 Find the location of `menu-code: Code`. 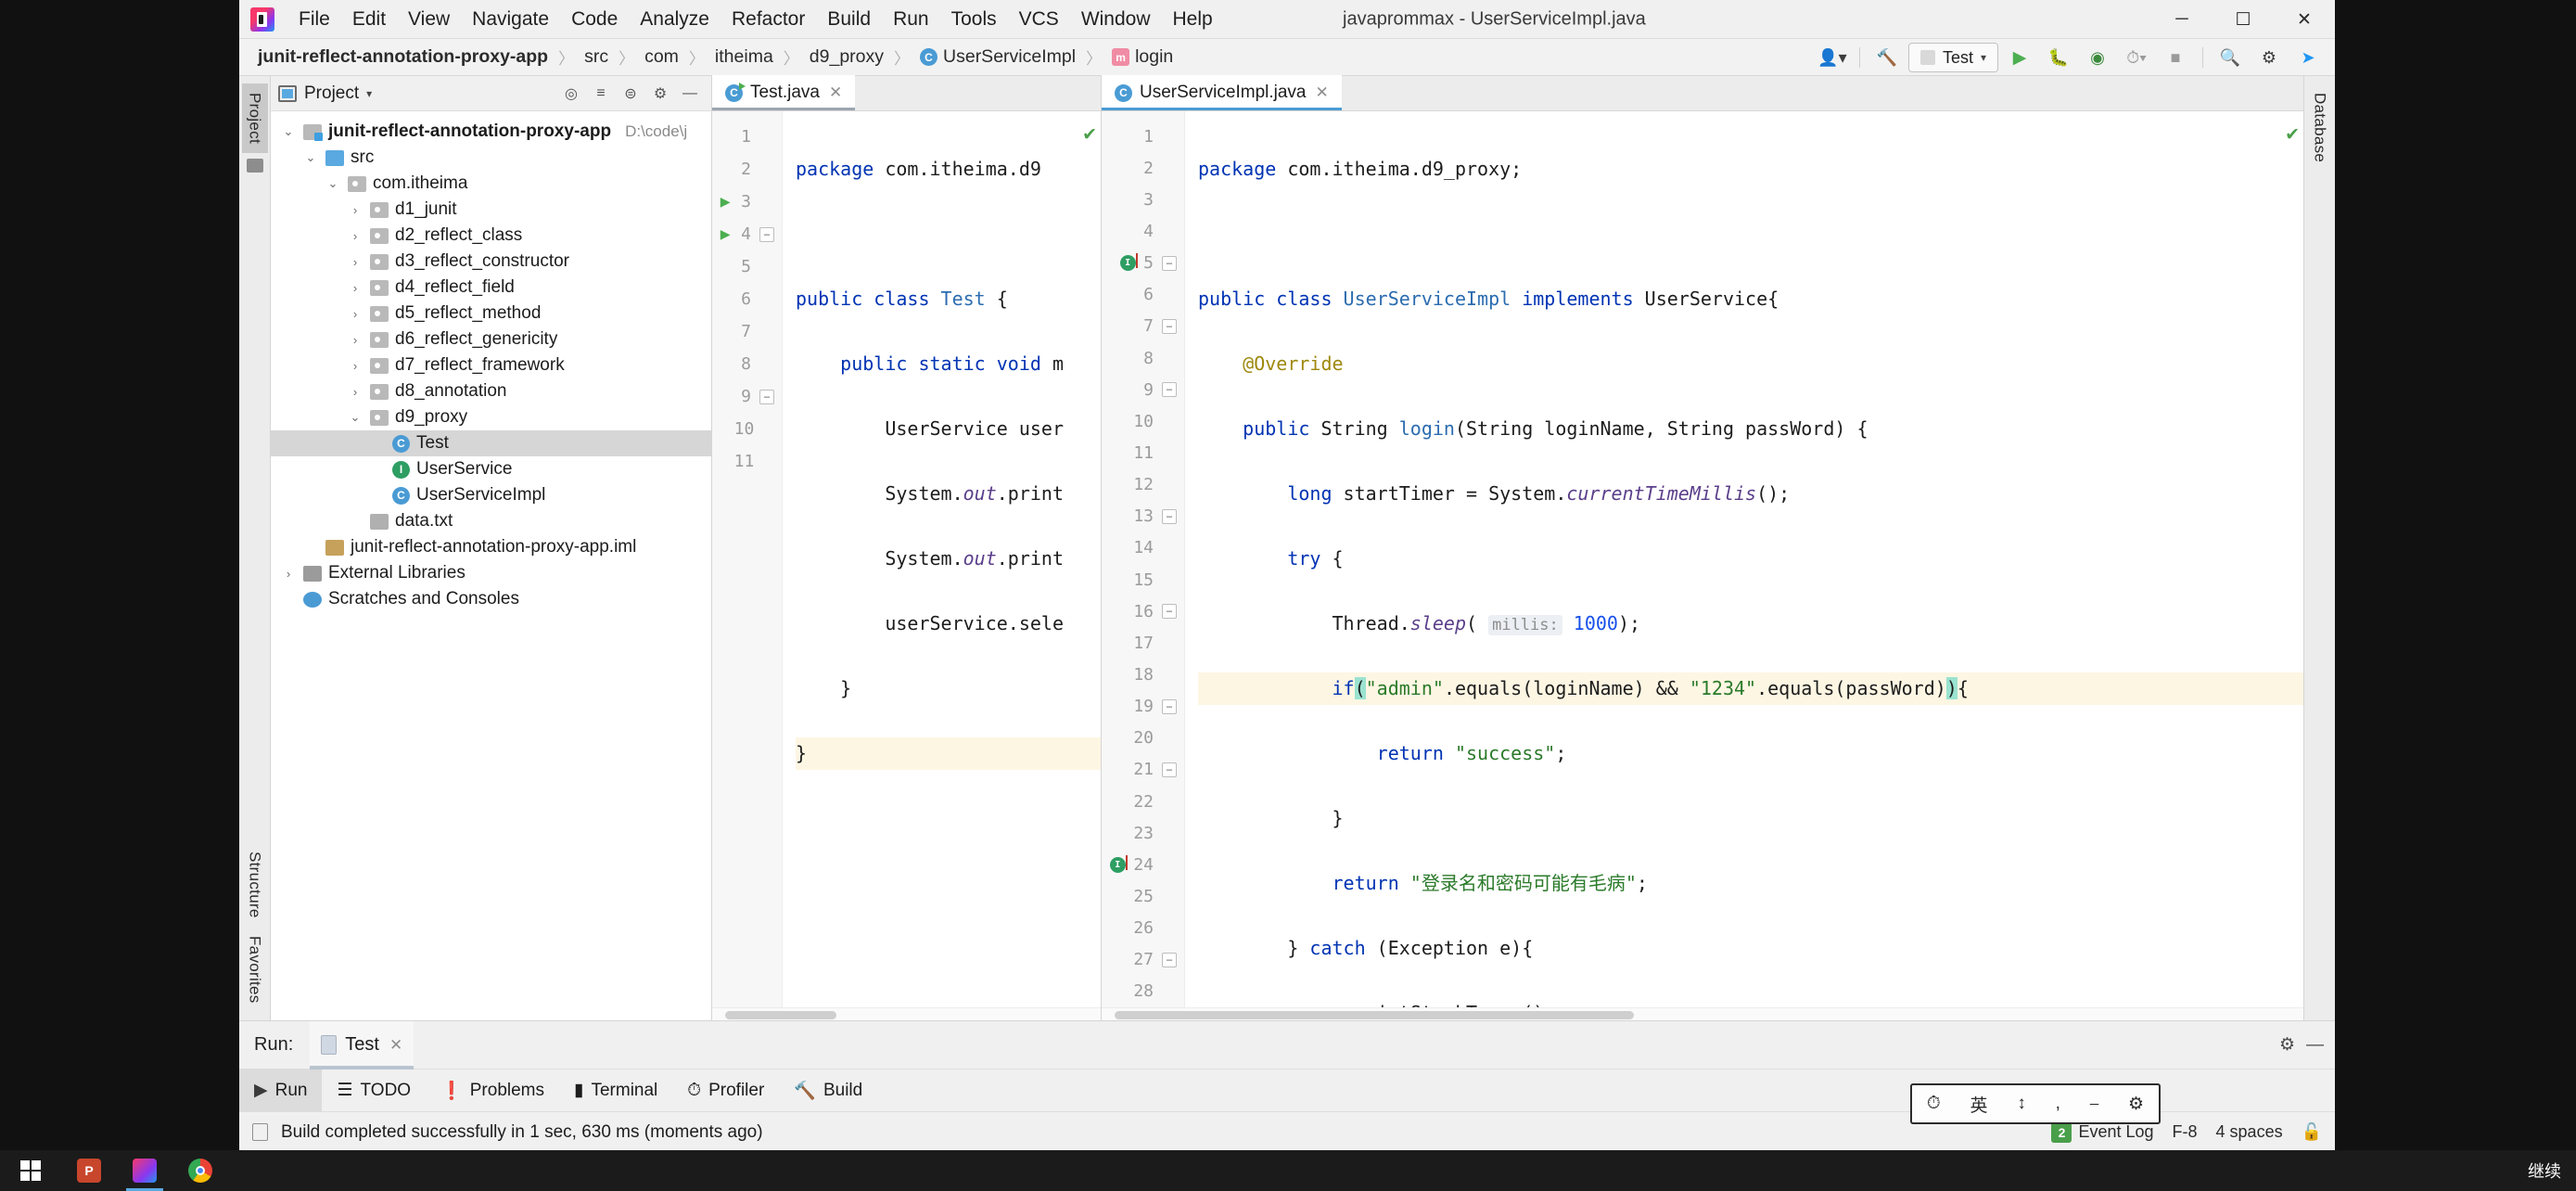

menu-code: Code is located at coordinates (595, 19).